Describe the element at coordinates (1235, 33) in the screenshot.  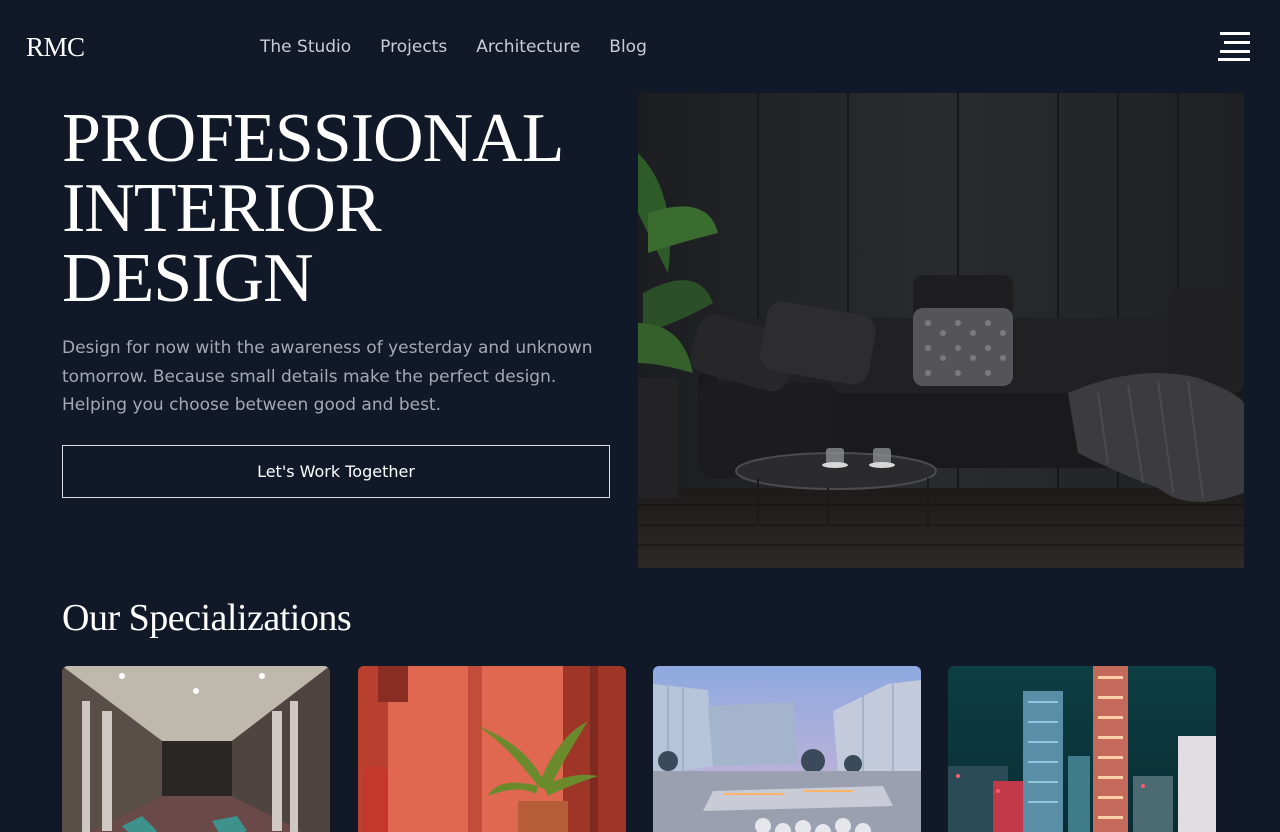
I see `hamburger-icon` at that location.